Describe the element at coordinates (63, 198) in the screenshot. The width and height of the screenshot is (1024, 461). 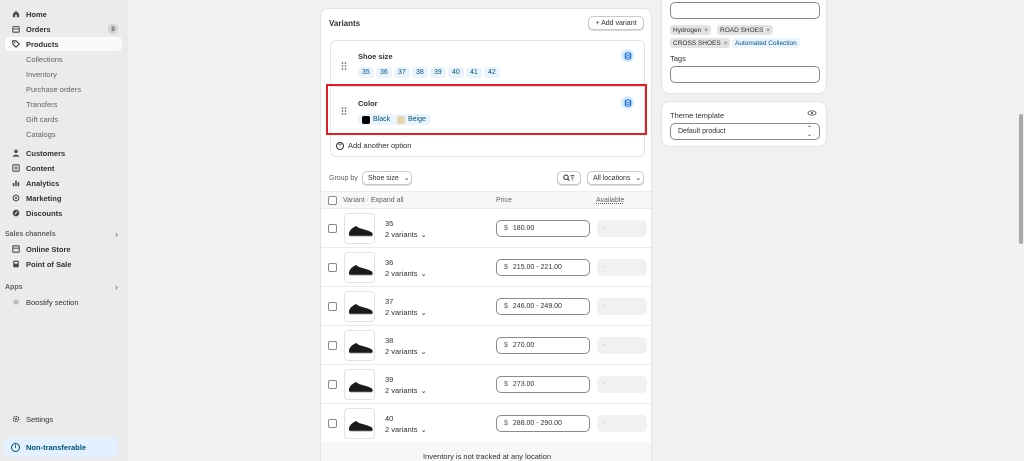
I see `sidebar-item-marketing: Marketing` at that location.